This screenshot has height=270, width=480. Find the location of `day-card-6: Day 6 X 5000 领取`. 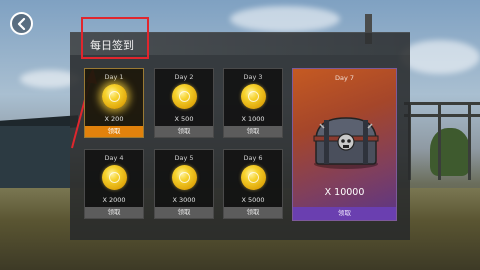

day-card-6: Day 6 X 5000 领取 is located at coordinates (253, 184).